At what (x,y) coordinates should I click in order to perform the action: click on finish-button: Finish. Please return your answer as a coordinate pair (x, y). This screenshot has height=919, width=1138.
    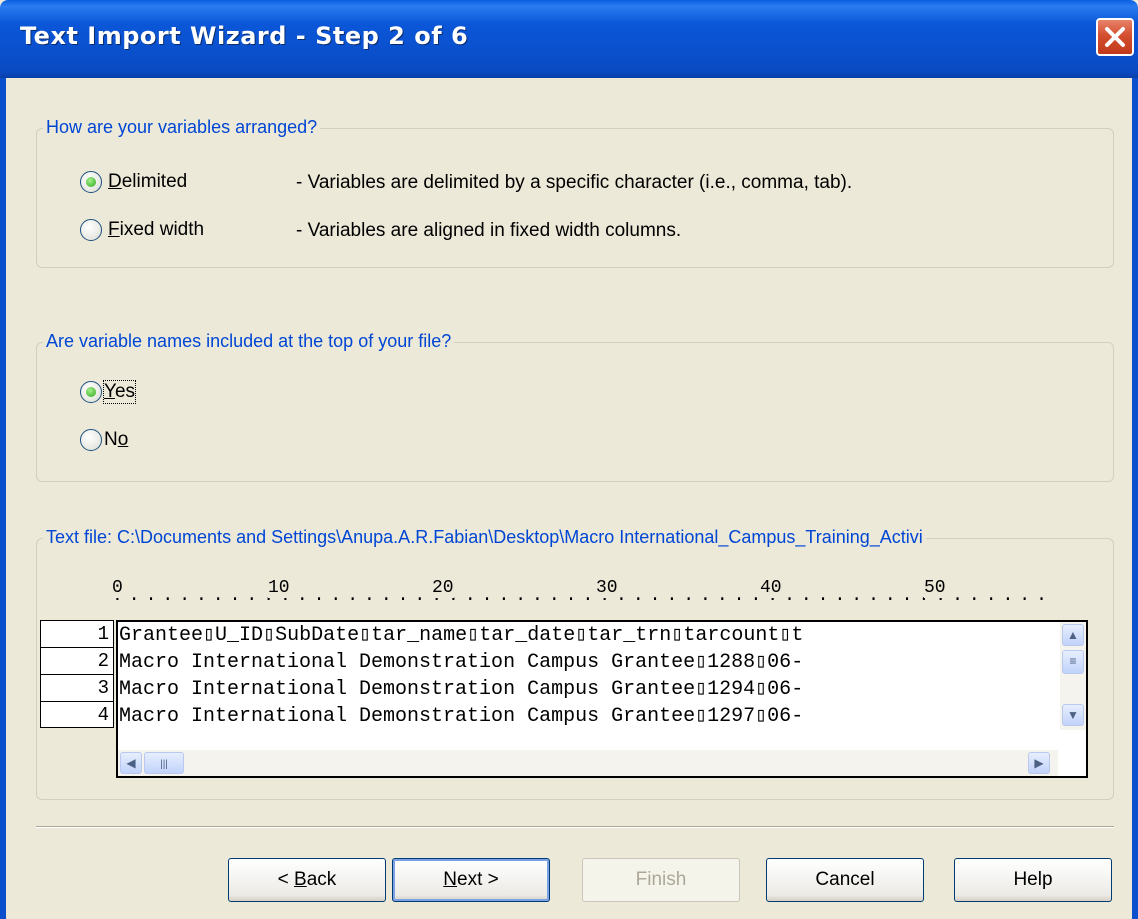
    Looking at the image, I should click on (661, 880).